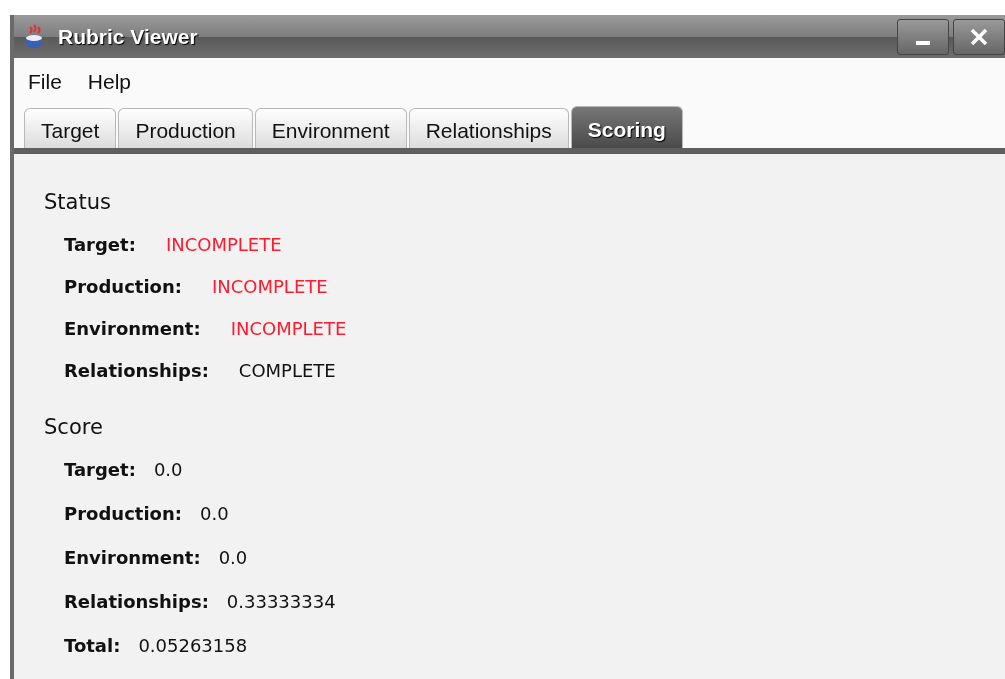 This screenshot has height=679, width=1005. What do you see at coordinates (281, 602) in the screenshot?
I see `field-value: 0.33333334` at bounding box center [281, 602].